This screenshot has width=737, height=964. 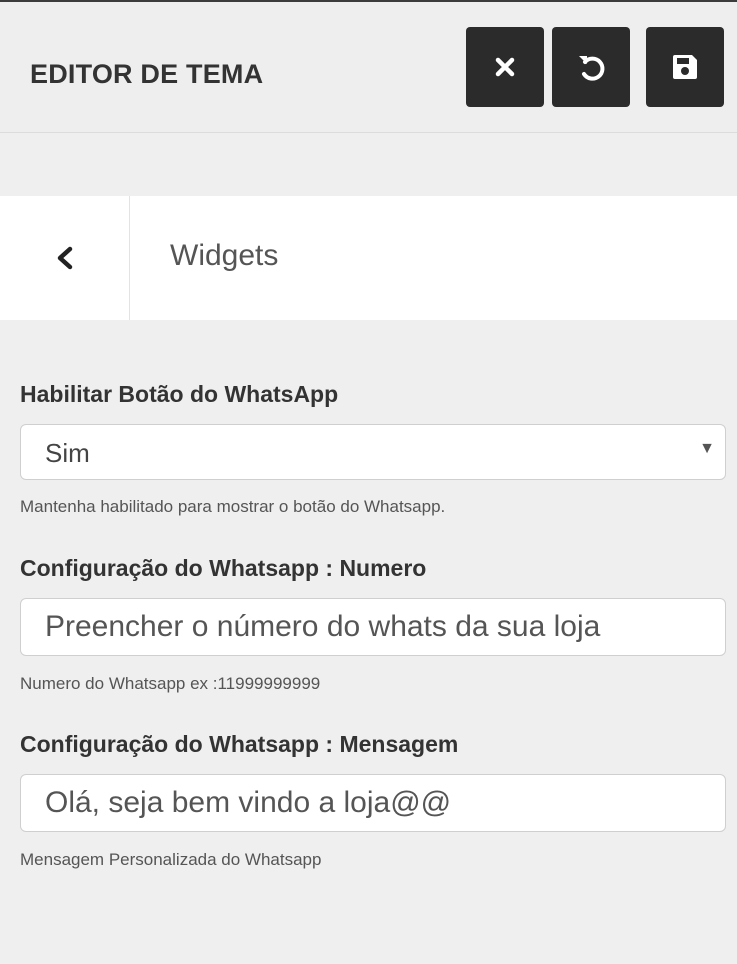 I want to click on reset-button, so click(x=591, y=67).